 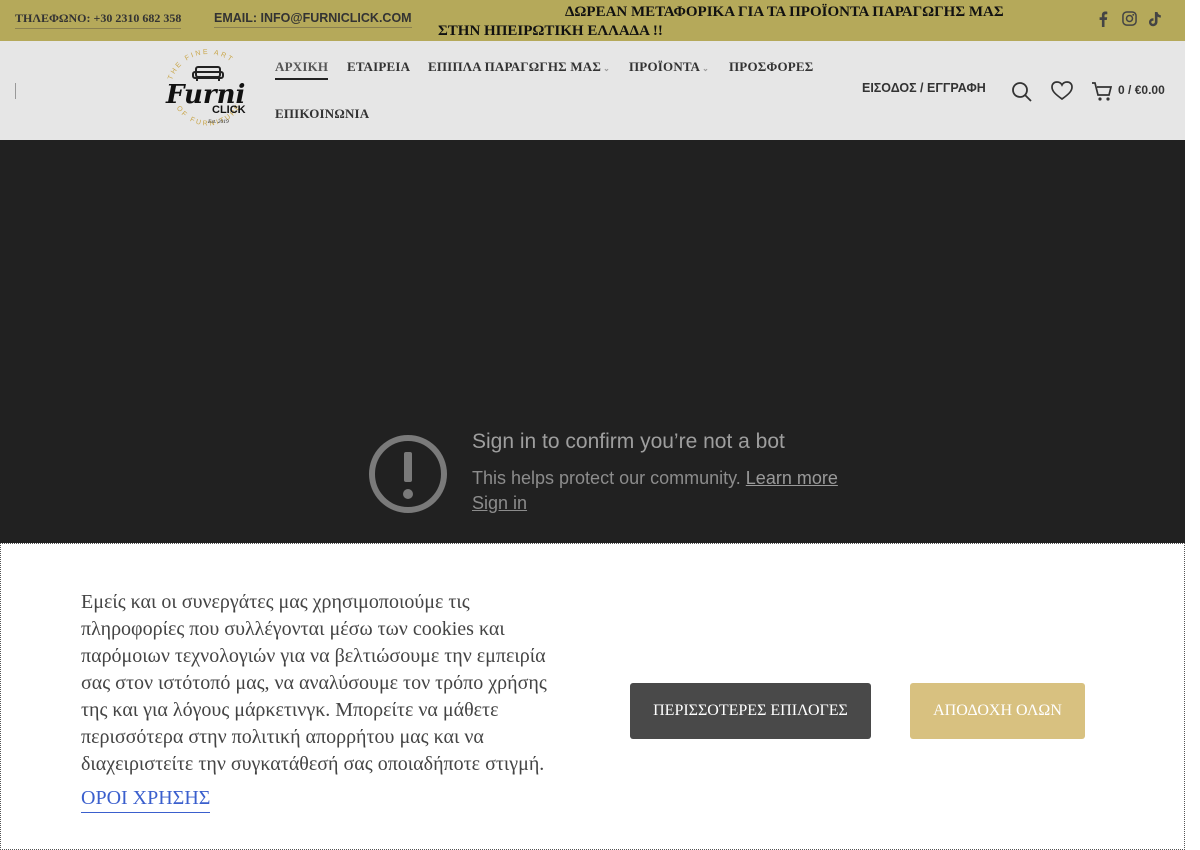 I want to click on phone-link: ΤΗΛΕΦΩΝΟ: +30 2310 682 358, so click(x=98, y=20).